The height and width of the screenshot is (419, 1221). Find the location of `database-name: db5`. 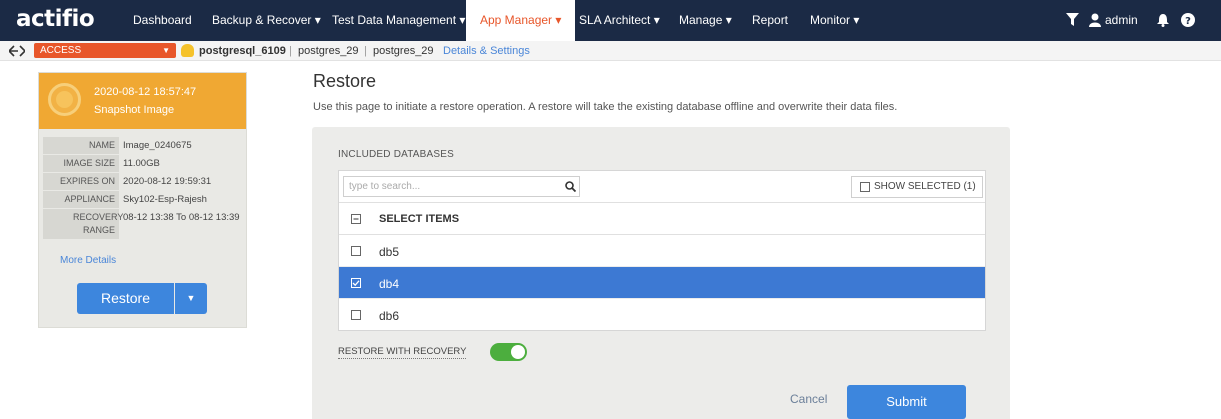

database-name: db5 is located at coordinates (389, 252).